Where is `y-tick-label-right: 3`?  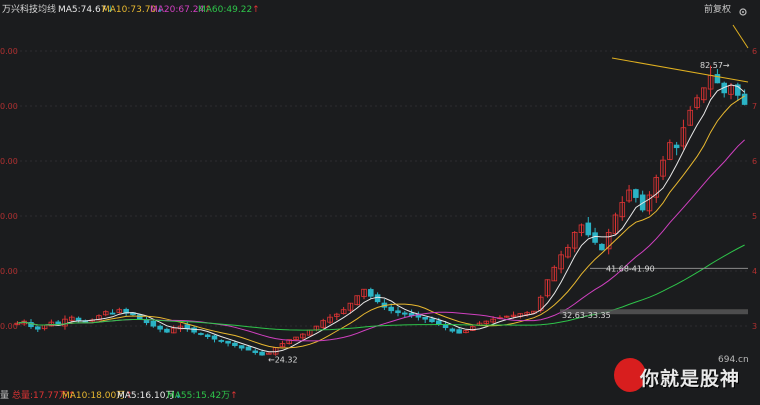
y-tick-label-right: 3 is located at coordinates (754, 326).